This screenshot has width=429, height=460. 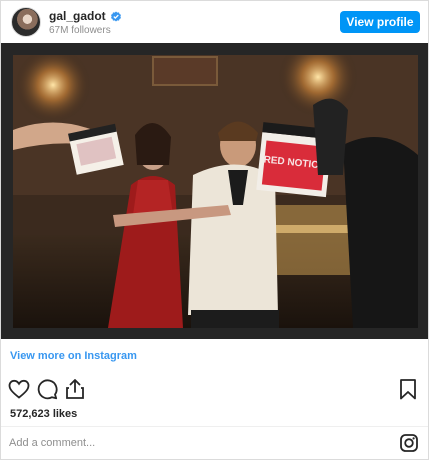 What do you see at coordinates (19, 389) in the screenshot?
I see `heart-icon` at bounding box center [19, 389].